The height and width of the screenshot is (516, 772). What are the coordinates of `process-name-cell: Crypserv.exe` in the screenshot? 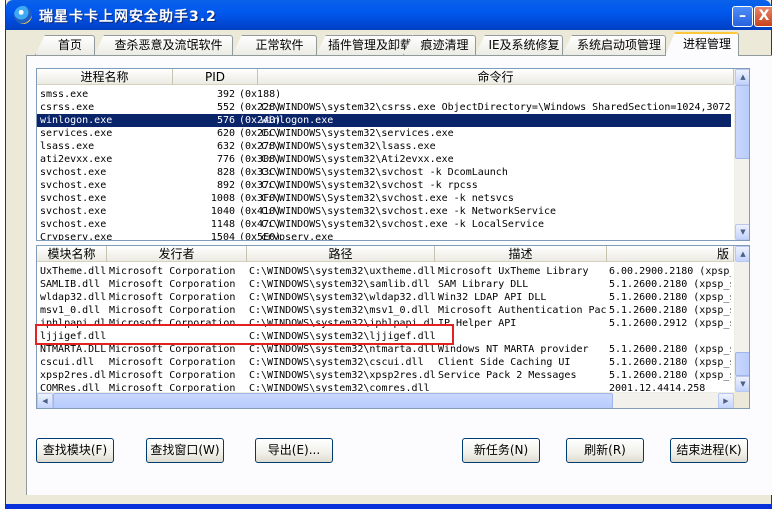 It's located at (76, 236).